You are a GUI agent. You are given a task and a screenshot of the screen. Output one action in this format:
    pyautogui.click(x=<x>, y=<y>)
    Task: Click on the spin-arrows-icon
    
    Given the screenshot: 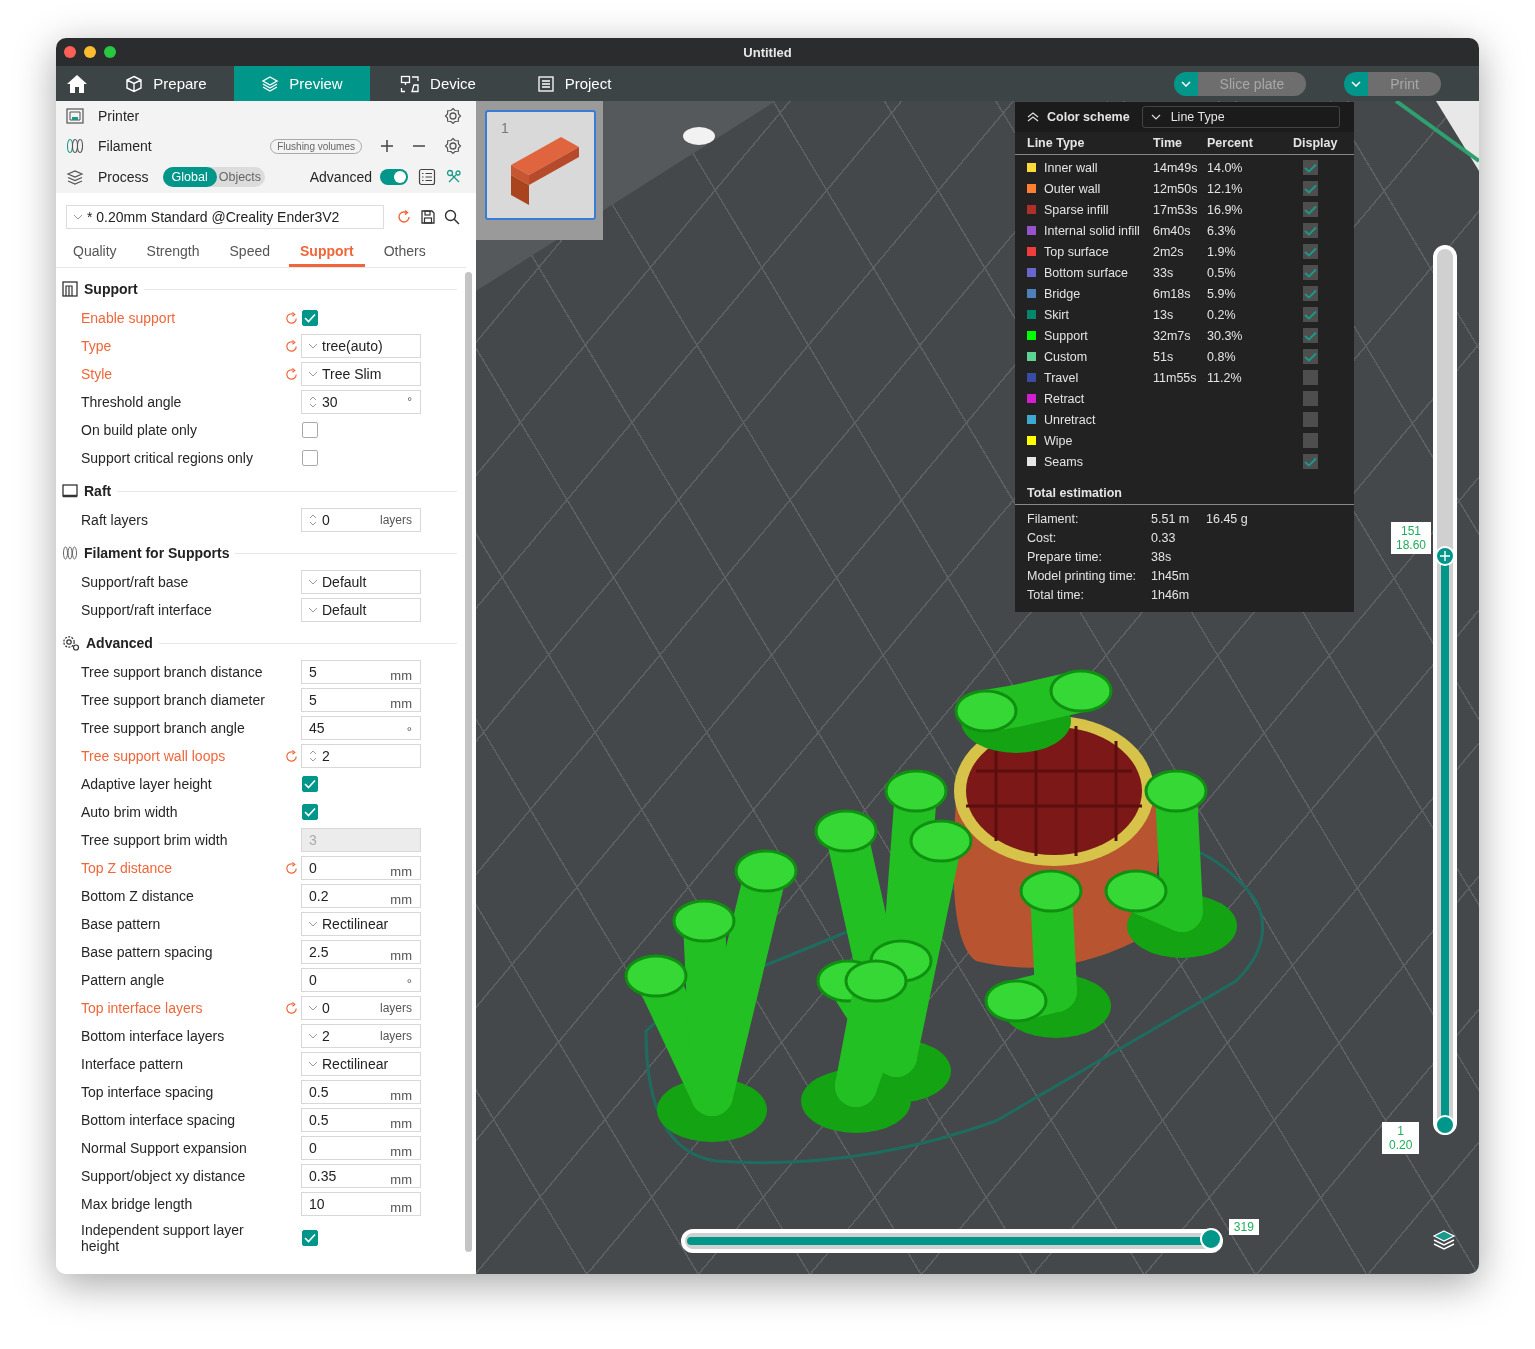 What is the action you would take?
    pyautogui.click(x=313, y=520)
    